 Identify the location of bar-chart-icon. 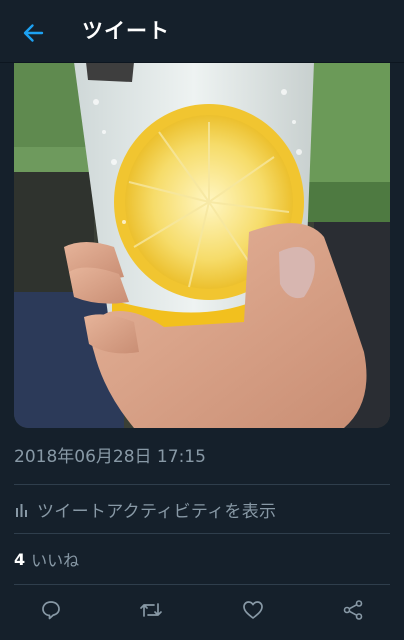
(21, 510).